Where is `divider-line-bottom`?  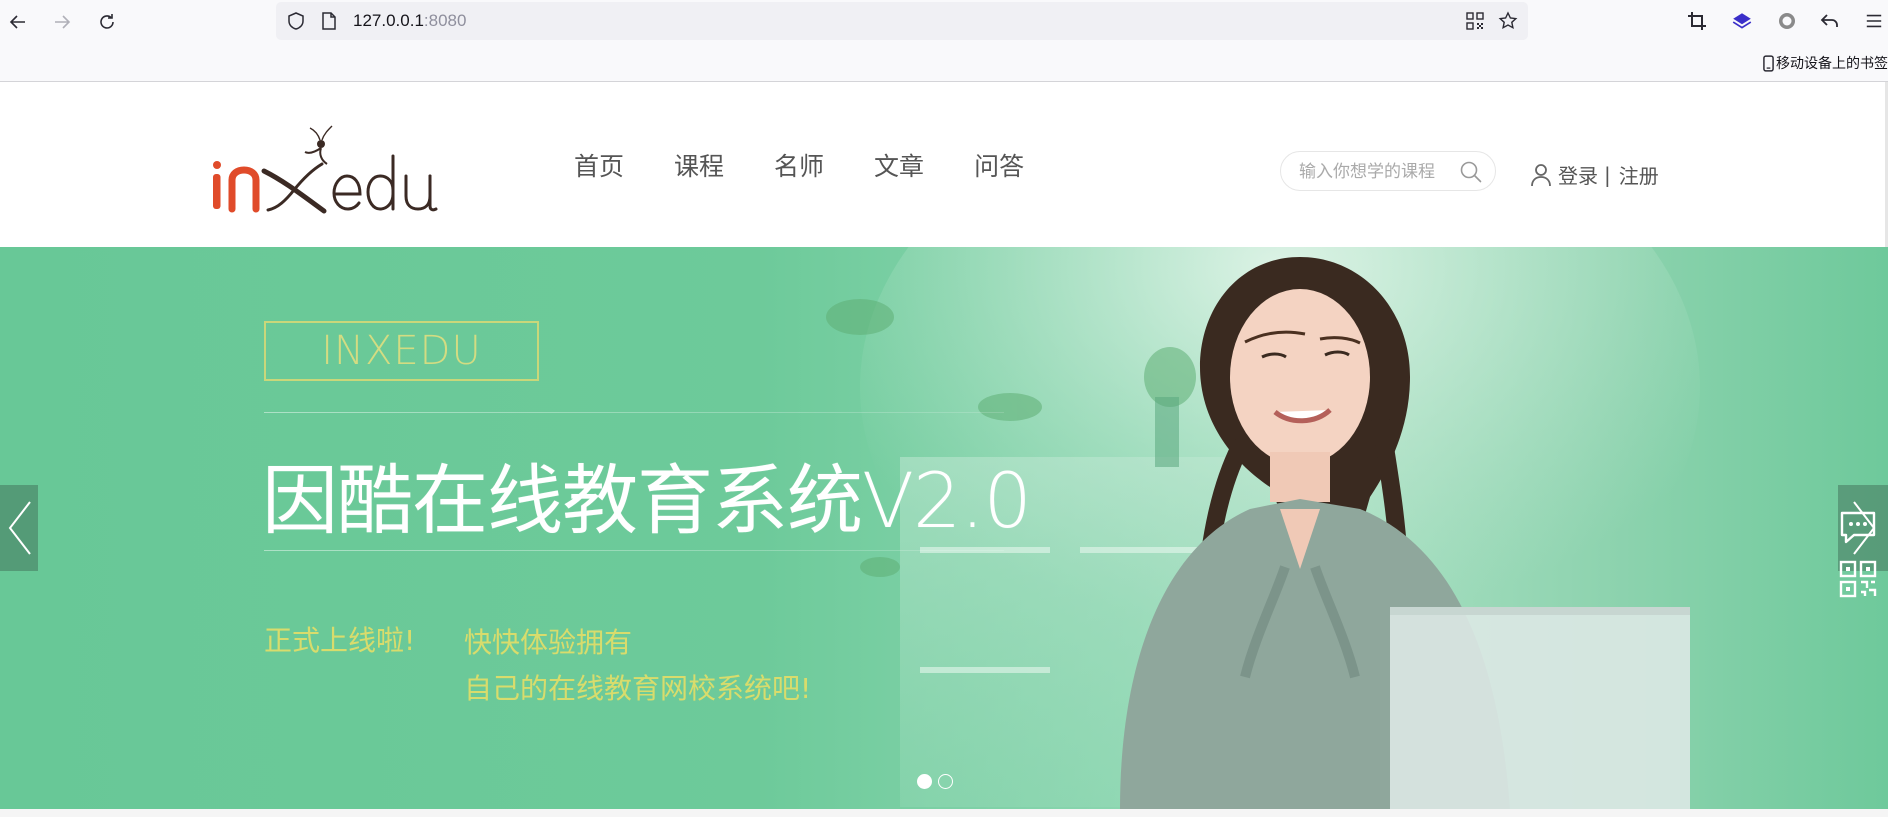
divider-line-bottom is located at coordinates (634, 550).